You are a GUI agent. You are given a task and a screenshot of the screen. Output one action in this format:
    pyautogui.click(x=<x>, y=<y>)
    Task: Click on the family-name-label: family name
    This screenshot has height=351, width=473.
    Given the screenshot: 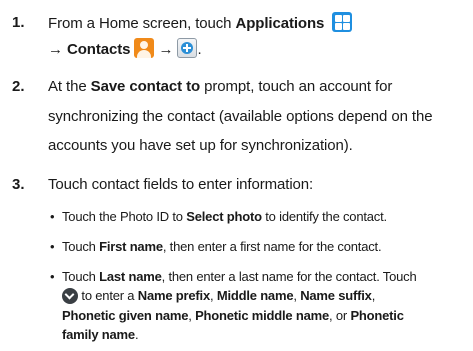 What is the action you would take?
    pyautogui.click(x=98, y=334)
    